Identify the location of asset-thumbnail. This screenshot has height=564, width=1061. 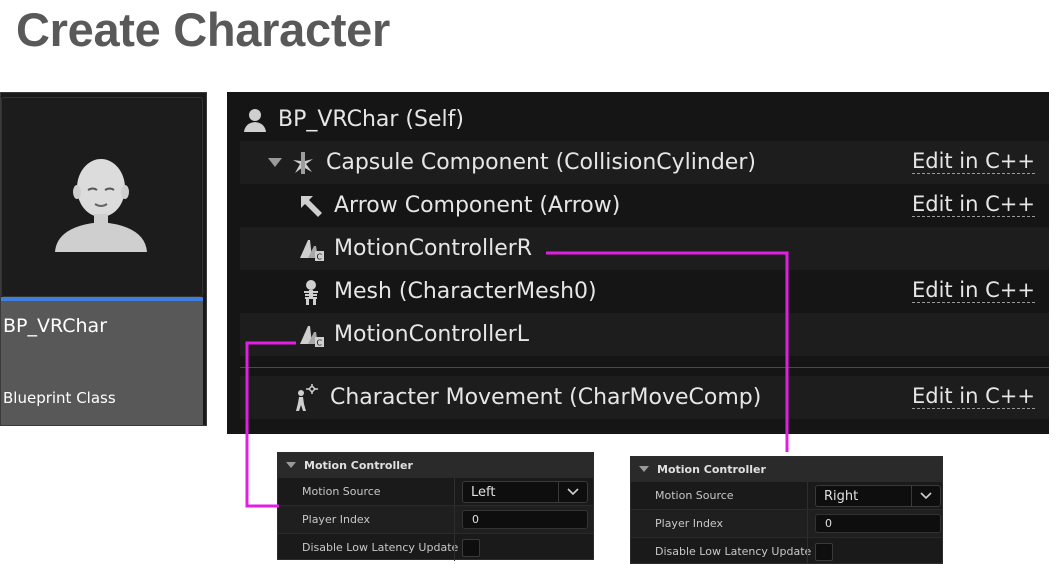
(102, 197).